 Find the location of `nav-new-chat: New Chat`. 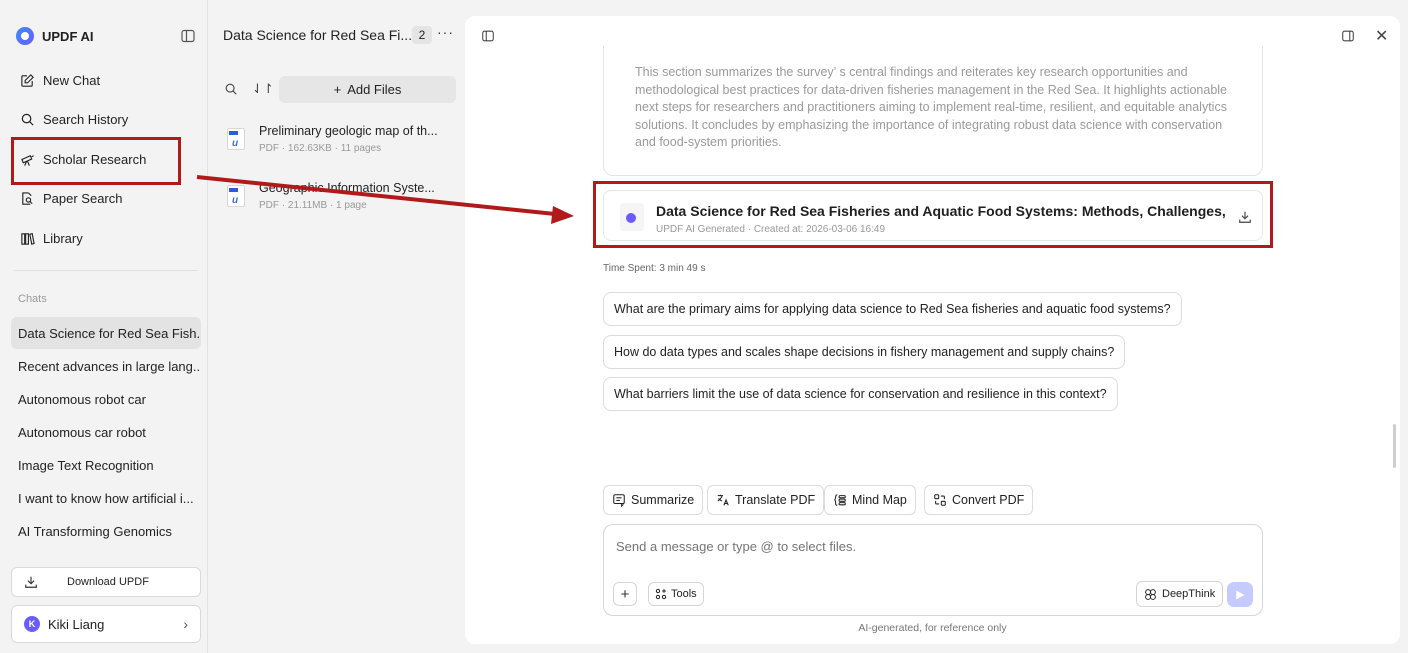

nav-new-chat: New Chat is located at coordinates (60, 80).